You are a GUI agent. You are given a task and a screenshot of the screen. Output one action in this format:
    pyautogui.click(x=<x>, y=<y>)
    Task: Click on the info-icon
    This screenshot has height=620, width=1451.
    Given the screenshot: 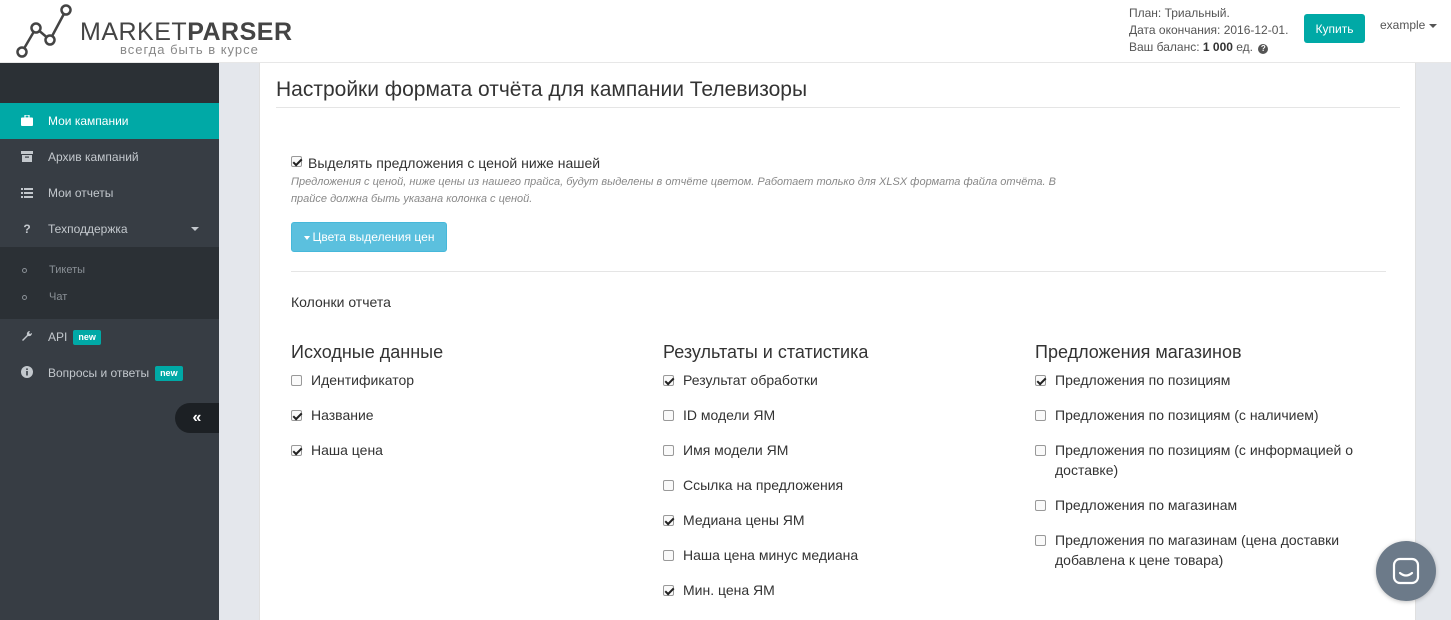 What is the action you would take?
    pyautogui.click(x=27, y=373)
    